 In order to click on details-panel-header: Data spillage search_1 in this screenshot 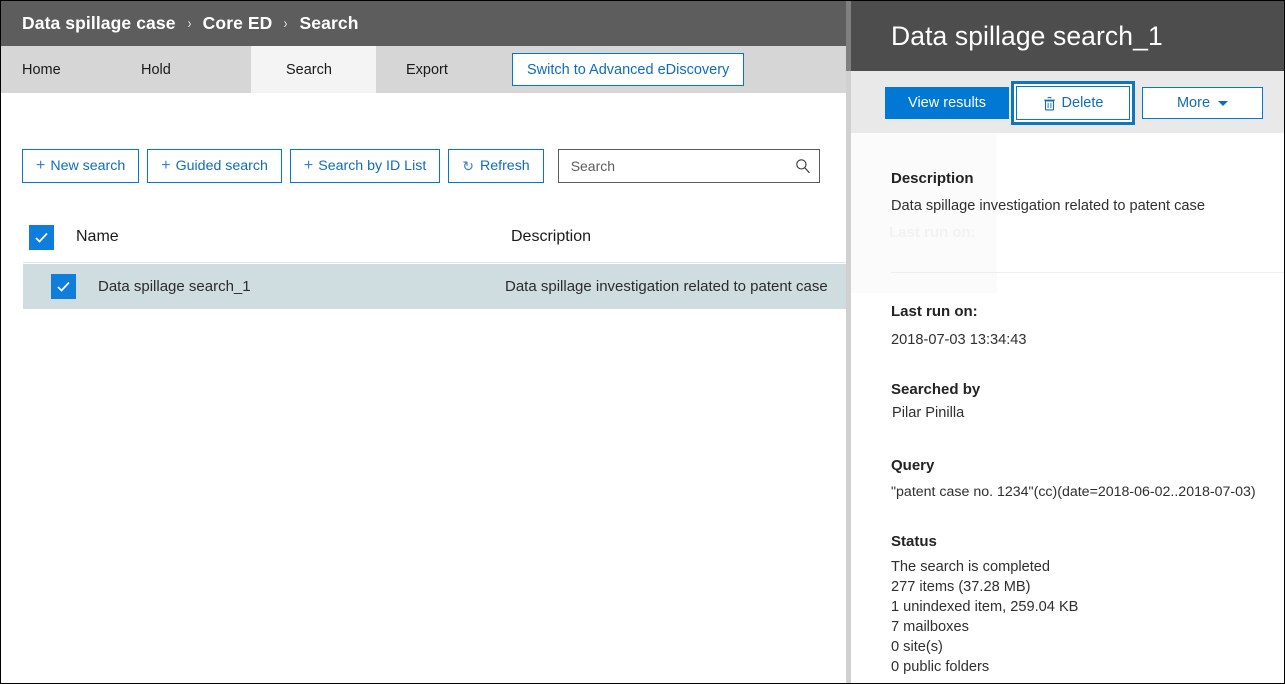, I will do `click(1067, 36)`.